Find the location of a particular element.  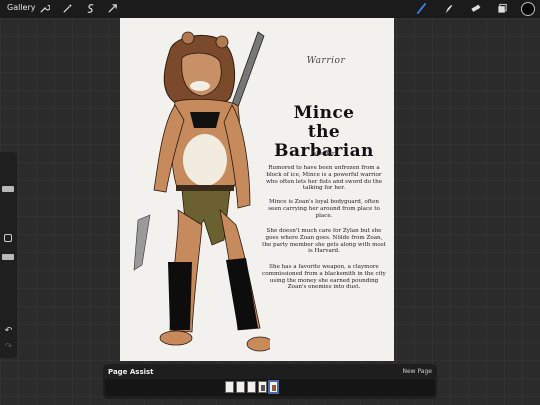

gallery-button: Gallery is located at coordinates (21, 7).